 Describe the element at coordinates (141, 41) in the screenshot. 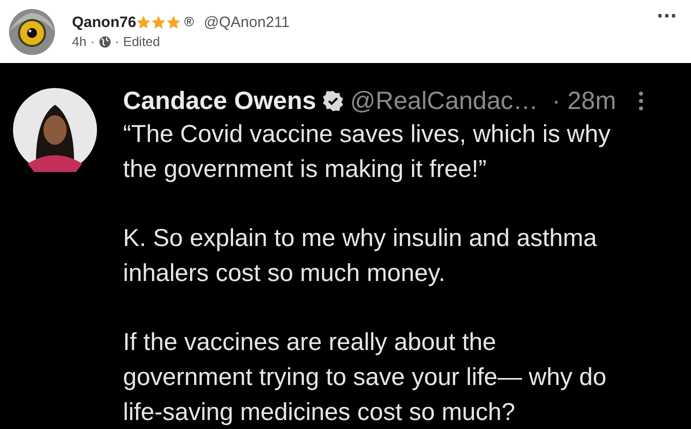

I see `edited-label: Edited` at that location.